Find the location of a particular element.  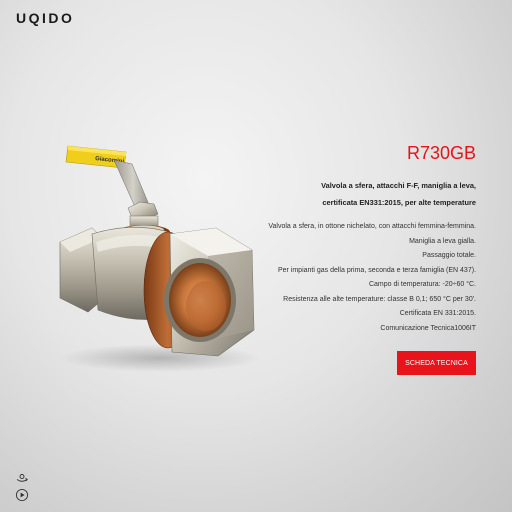

description-line: Comunicazione Tecnica1006IT is located at coordinates (428, 328).